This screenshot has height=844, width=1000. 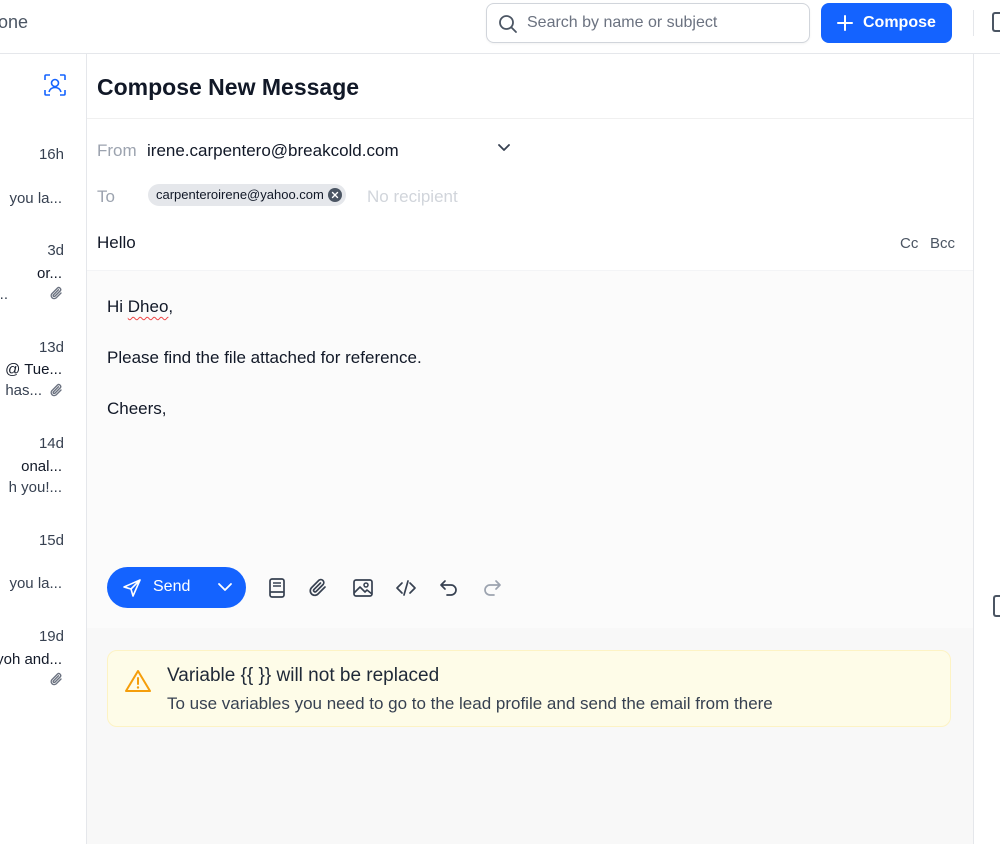 What do you see at coordinates (172, 586) in the screenshot?
I see `send-button-label: Send` at bounding box center [172, 586].